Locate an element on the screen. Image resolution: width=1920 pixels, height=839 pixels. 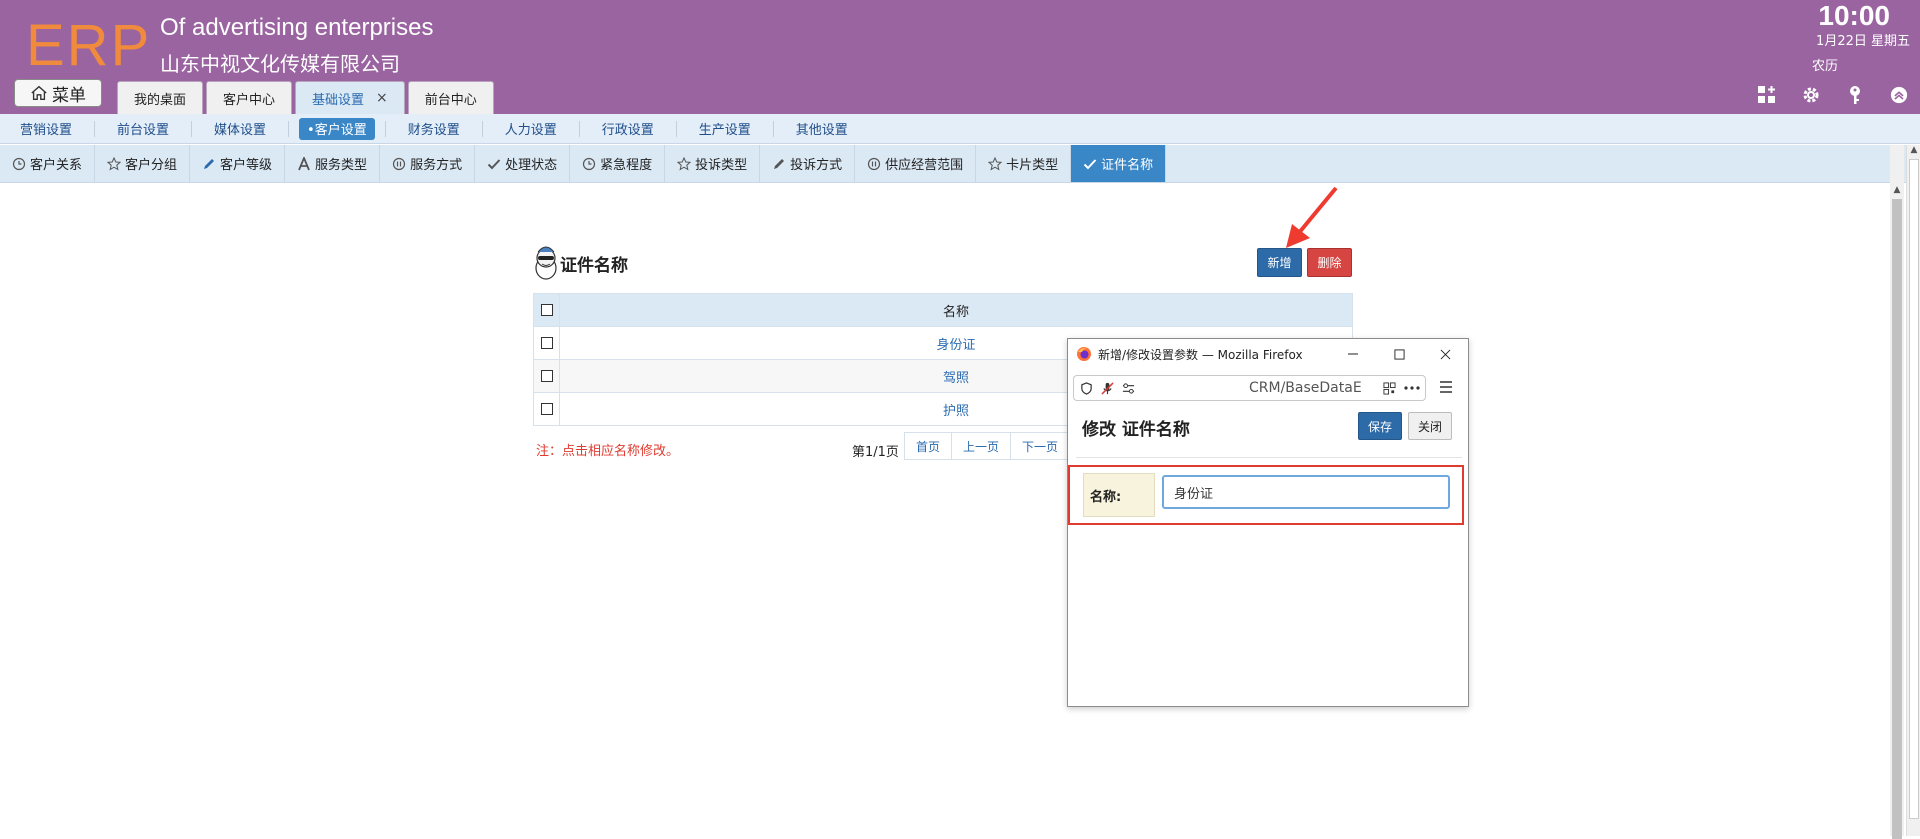
tab-basic-settings: 基础设置 × is located at coordinates (350, 97).